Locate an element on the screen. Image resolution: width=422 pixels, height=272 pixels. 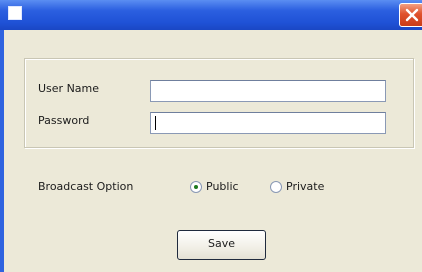
save-button: Save is located at coordinates (221, 245).